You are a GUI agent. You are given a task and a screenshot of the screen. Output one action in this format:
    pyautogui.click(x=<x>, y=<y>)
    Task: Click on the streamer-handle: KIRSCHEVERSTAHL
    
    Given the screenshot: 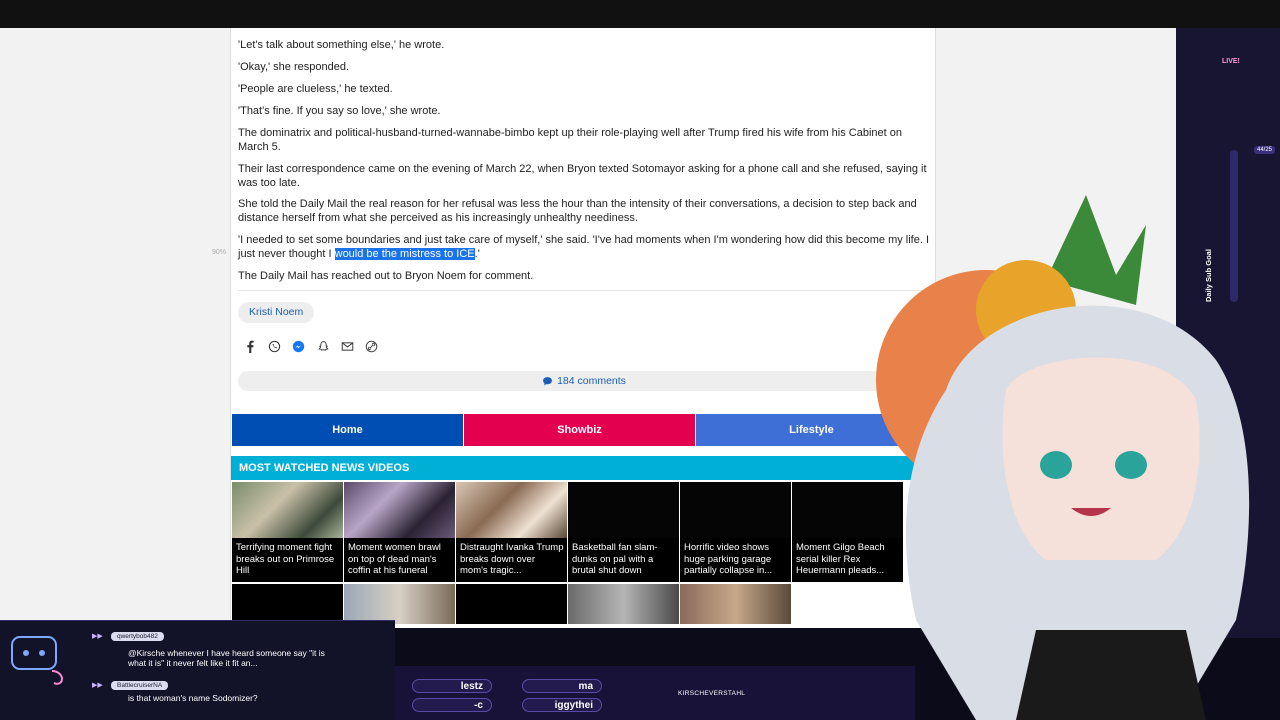 What is the action you would take?
    pyautogui.click(x=712, y=693)
    